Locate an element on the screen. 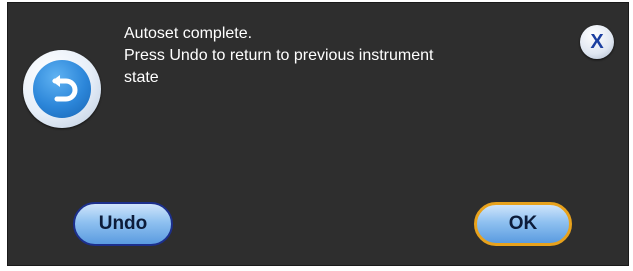 The width and height of the screenshot is (633, 271). close-button: X is located at coordinates (597, 42).